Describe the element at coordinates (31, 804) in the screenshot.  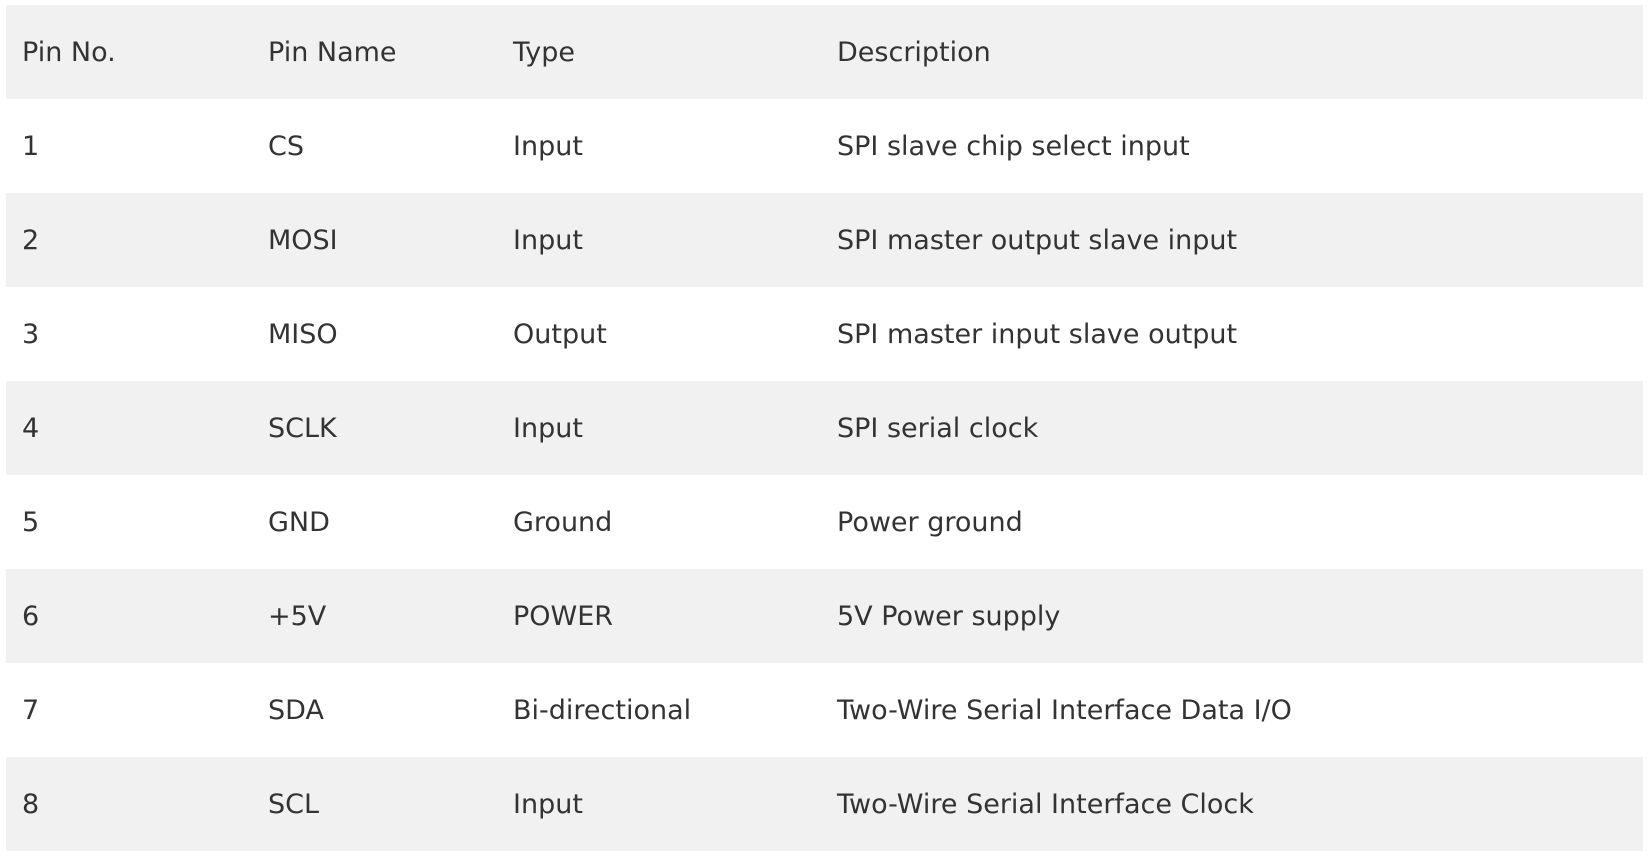
I see `cell-pin-no: 8` at that location.